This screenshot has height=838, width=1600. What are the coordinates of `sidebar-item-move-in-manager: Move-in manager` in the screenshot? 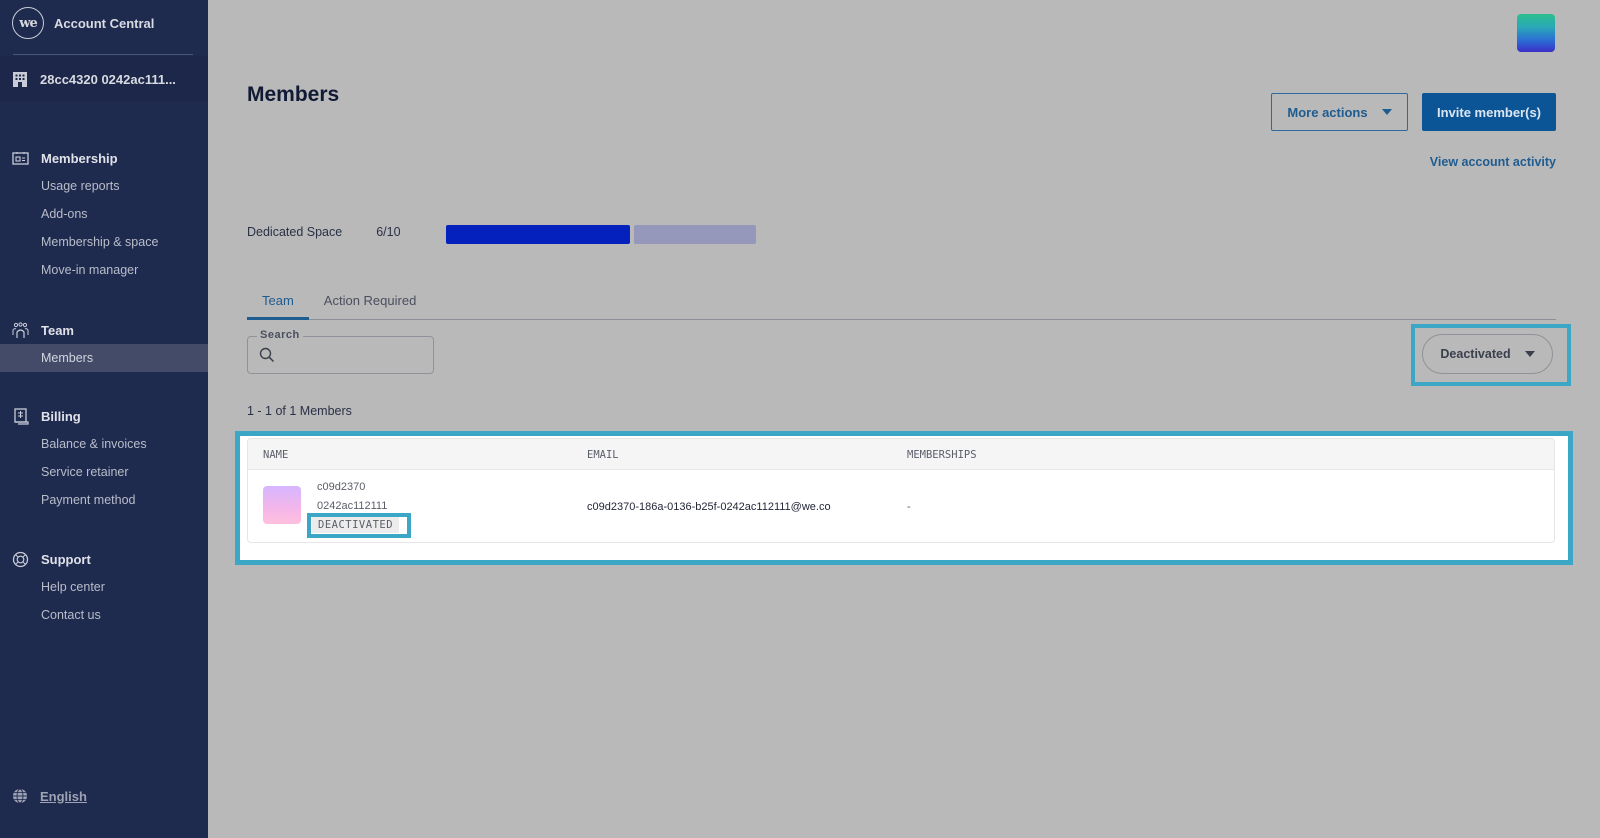 It's located at (104, 270).